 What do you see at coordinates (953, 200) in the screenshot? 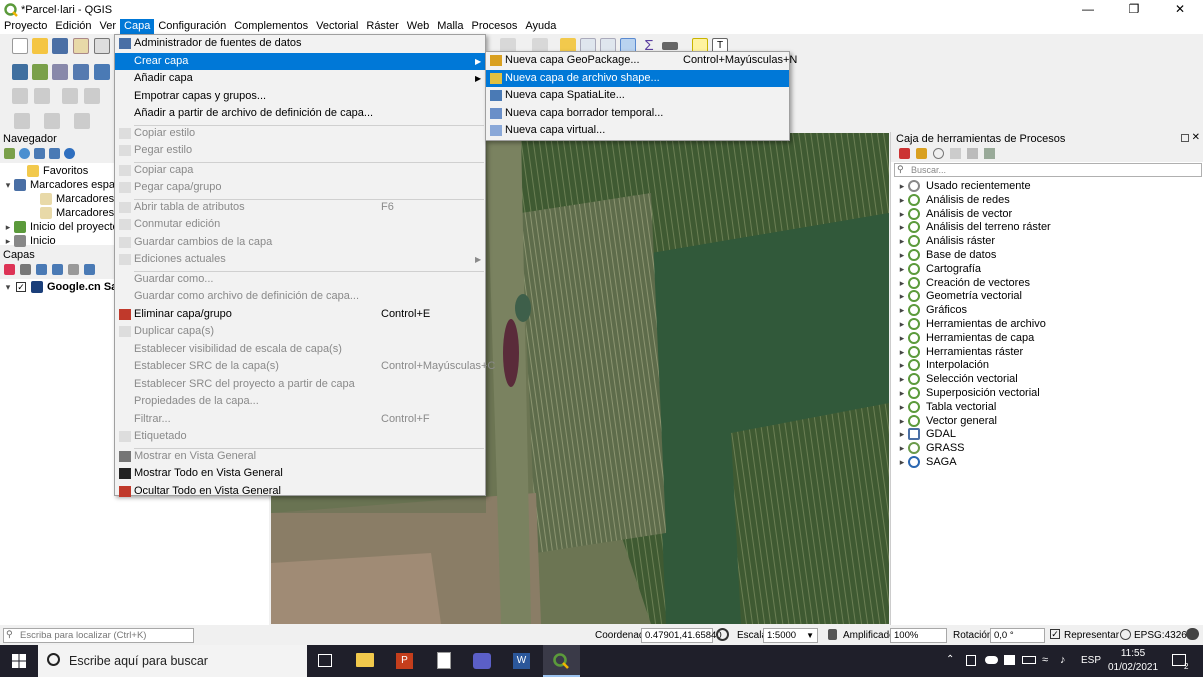
I see `processing-group: ▸ Análisis de redes` at bounding box center [953, 200].